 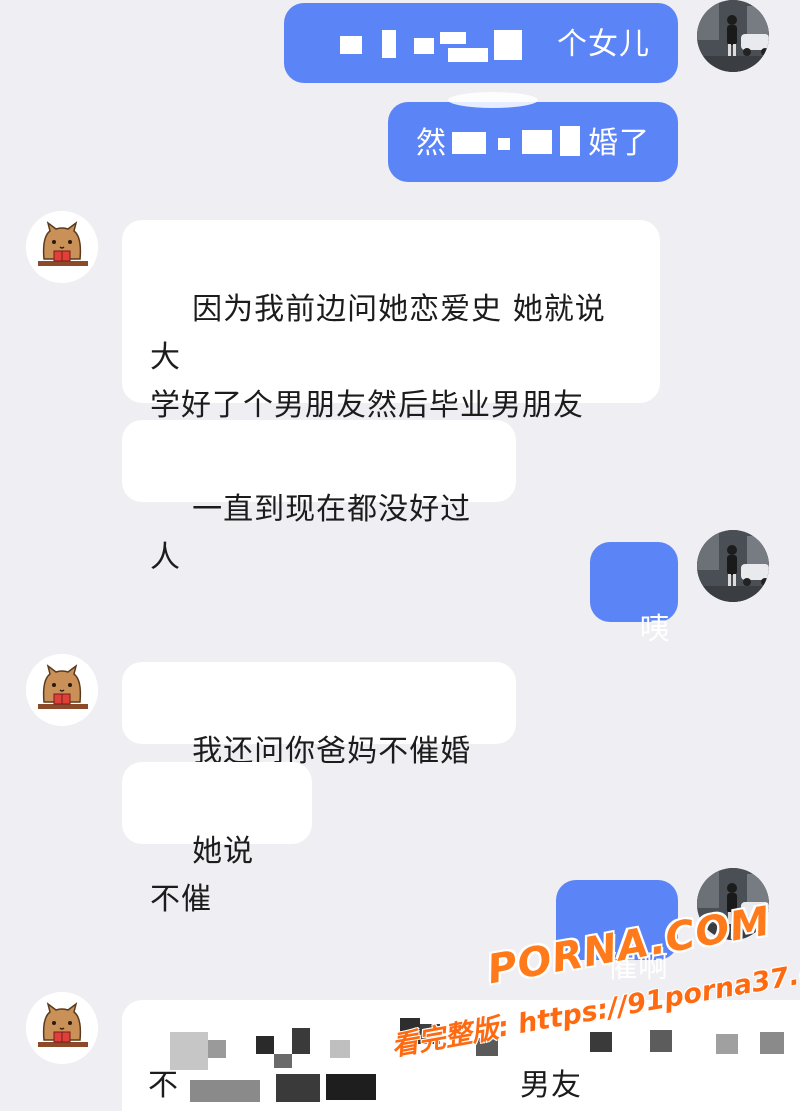 I want to click on incoming-message-bubble: 一直到现在都没好过人, so click(x=319, y=497).